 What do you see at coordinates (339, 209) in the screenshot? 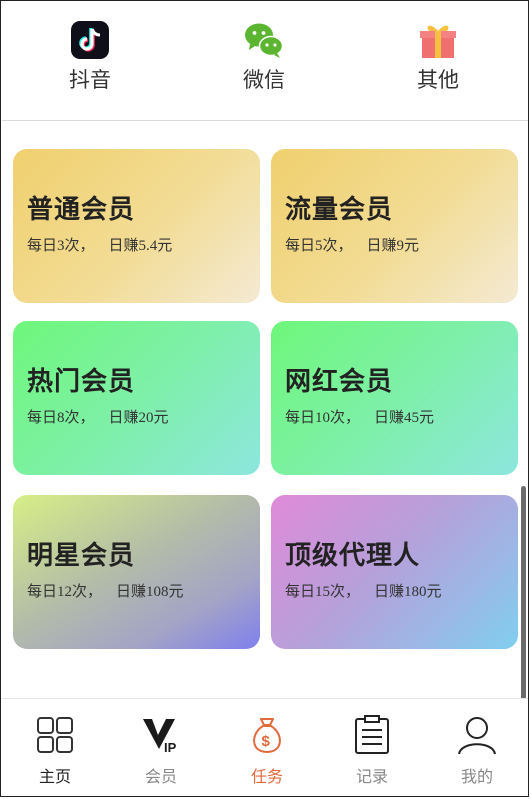
I see `card-title: 流量会员` at bounding box center [339, 209].